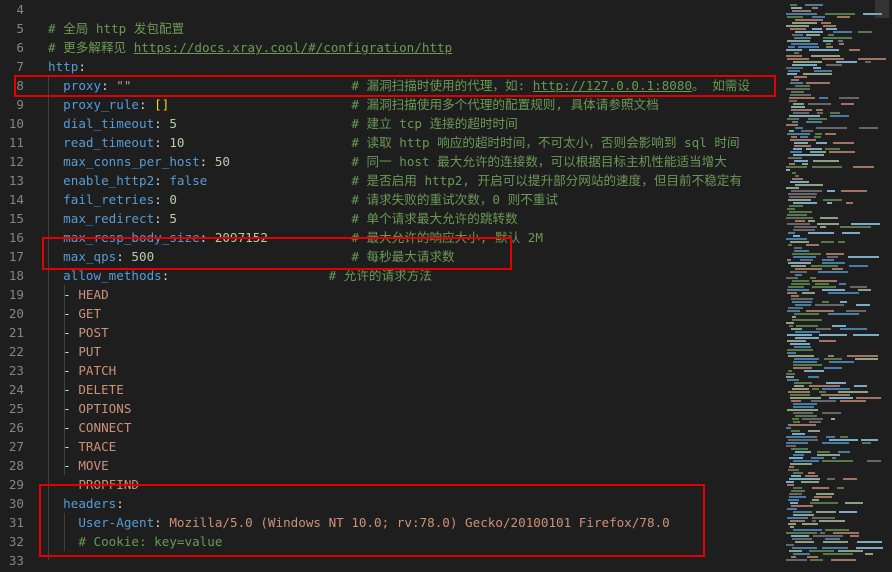 This screenshot has height=572, width=892. I want to click on code-token: # 全局 http 发包配置, so click(116, 28).